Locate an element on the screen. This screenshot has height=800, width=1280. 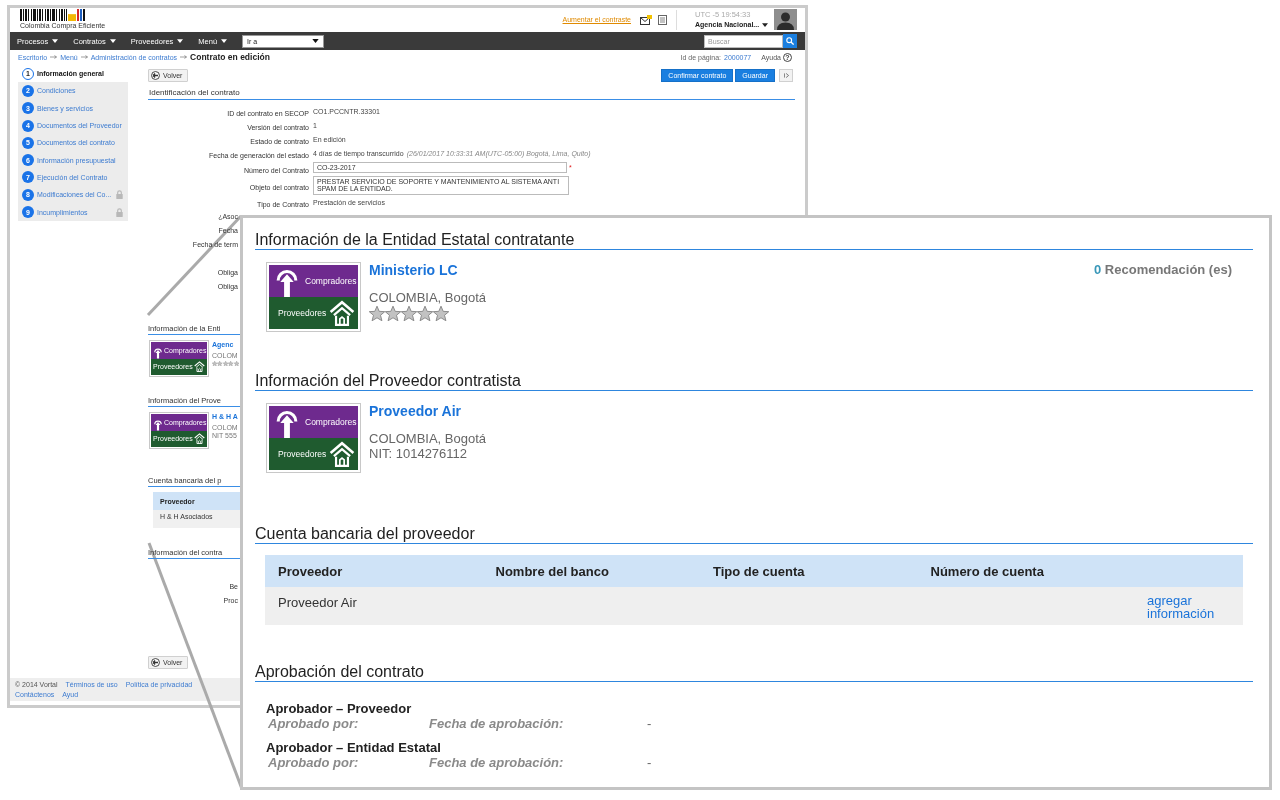
more-button is located at coordinates (786, 75).